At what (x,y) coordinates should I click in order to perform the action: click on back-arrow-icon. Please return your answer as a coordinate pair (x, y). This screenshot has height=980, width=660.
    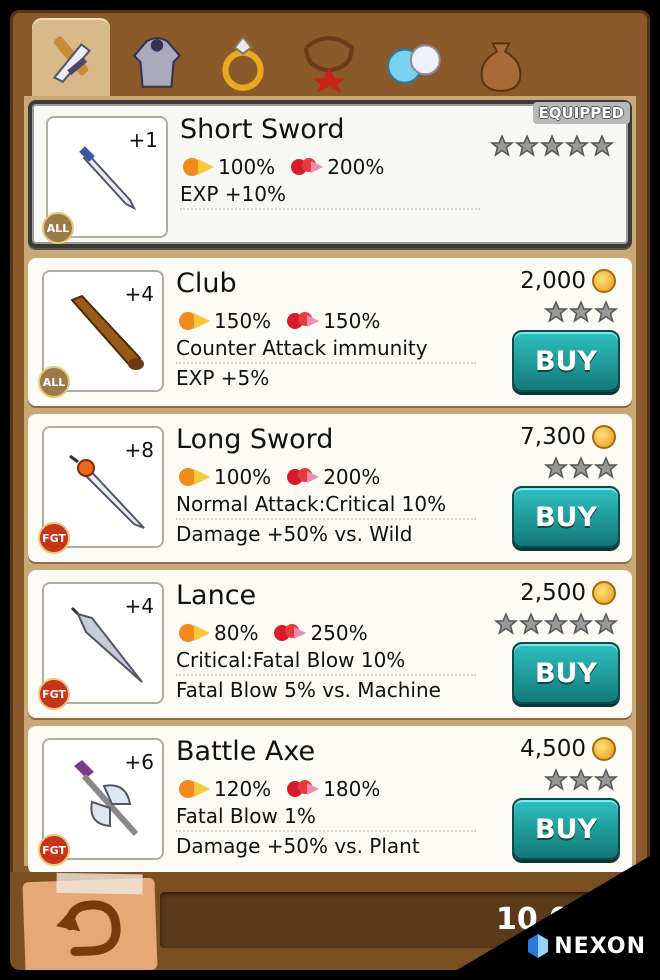
    Looking at the image, I should click on (88, 928).